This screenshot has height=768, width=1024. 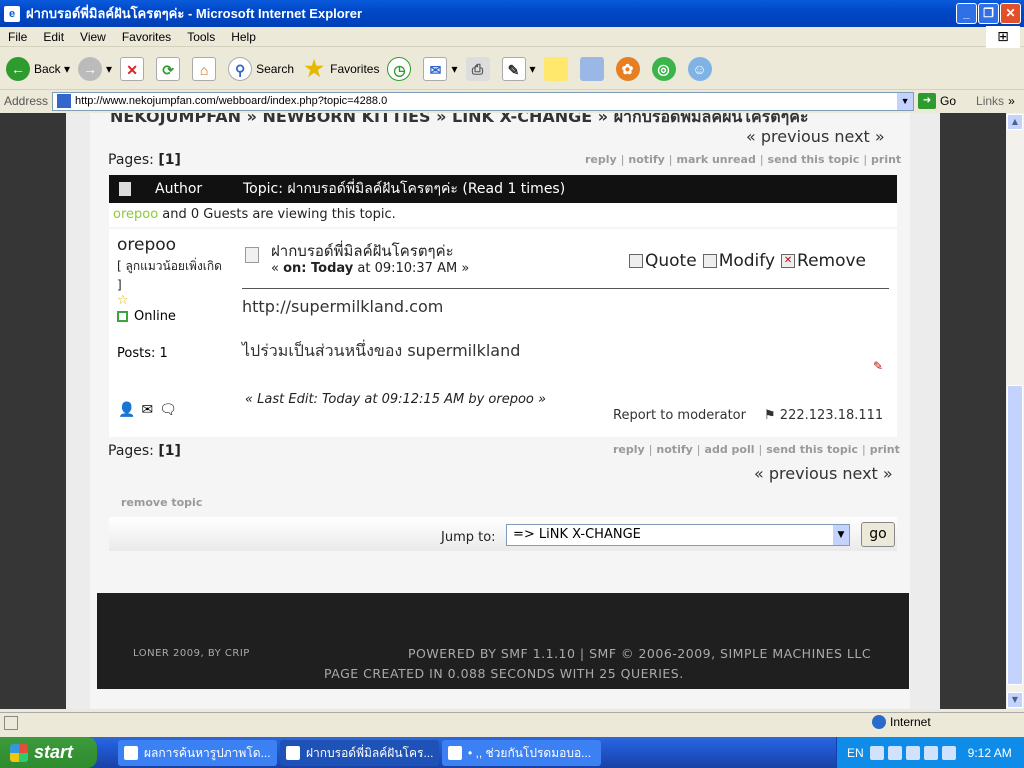 What do you see at coordinates (503, 534) in the screenshot?
I see `jump-to-bar: Jump to: => LiNK X-CHANGE ▼ go` at bounding box center [503, 534].